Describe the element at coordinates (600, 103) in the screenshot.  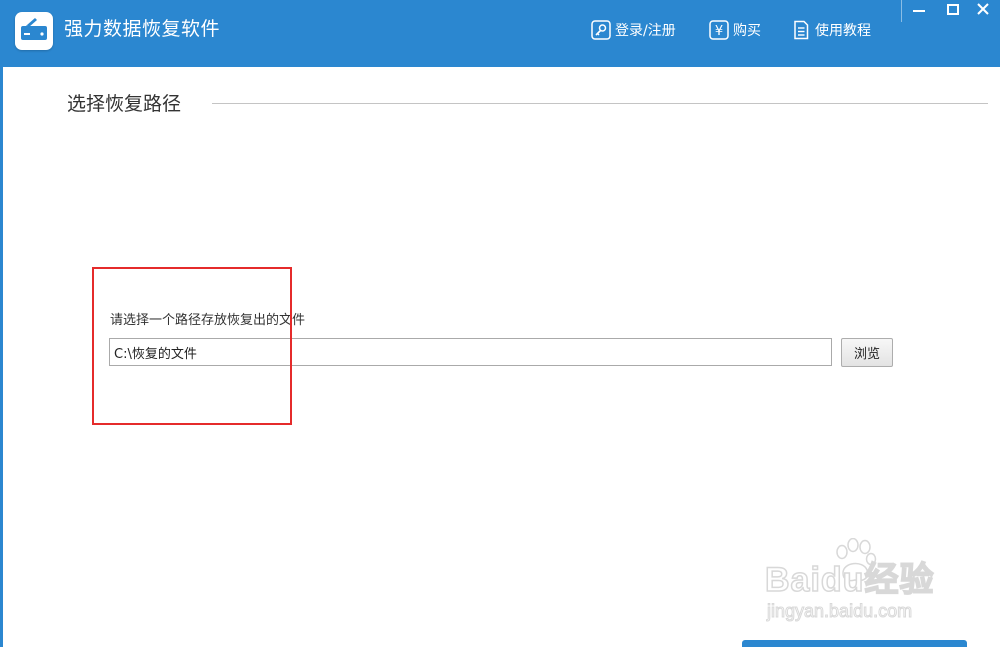
I see `section-divider` at that location.